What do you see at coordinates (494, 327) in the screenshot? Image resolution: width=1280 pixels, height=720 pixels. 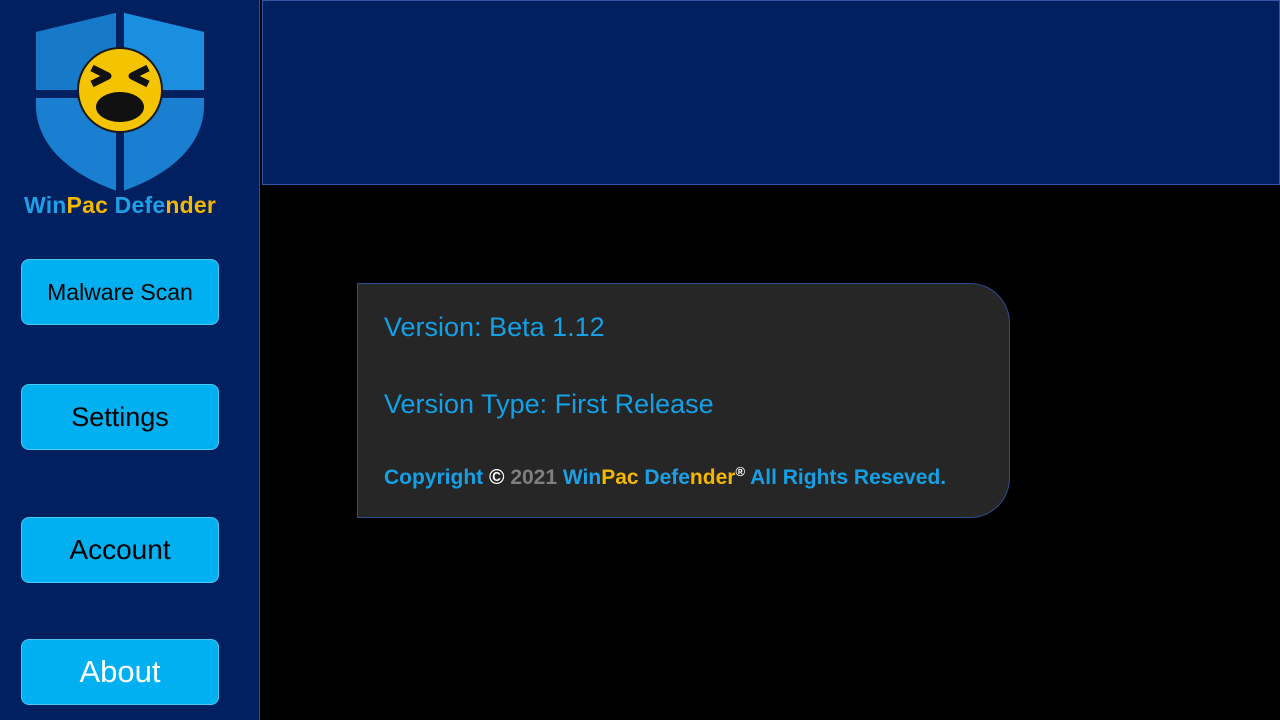 I see `version-text: Version: Beta 1.12` at bounding box center [494, 327].